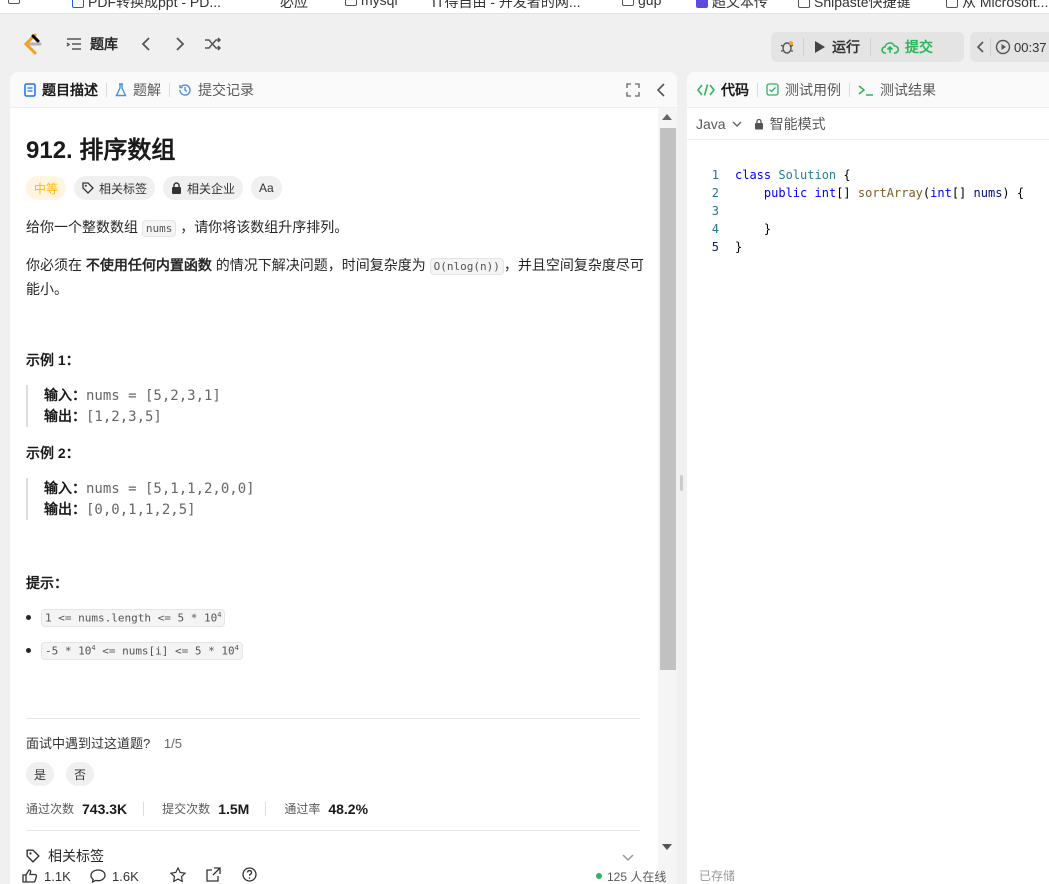 The image size is (1049, 884). I want to click on bookmark-folder-icon, so click(14, 2).